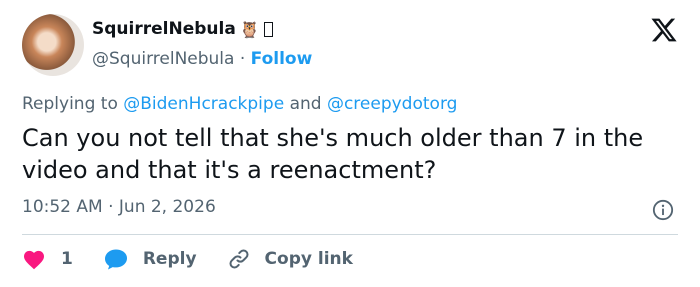 Image resolution: width=700 pixels, height=287 pixels. I want to click on like-button: 1, so click(47, 259).